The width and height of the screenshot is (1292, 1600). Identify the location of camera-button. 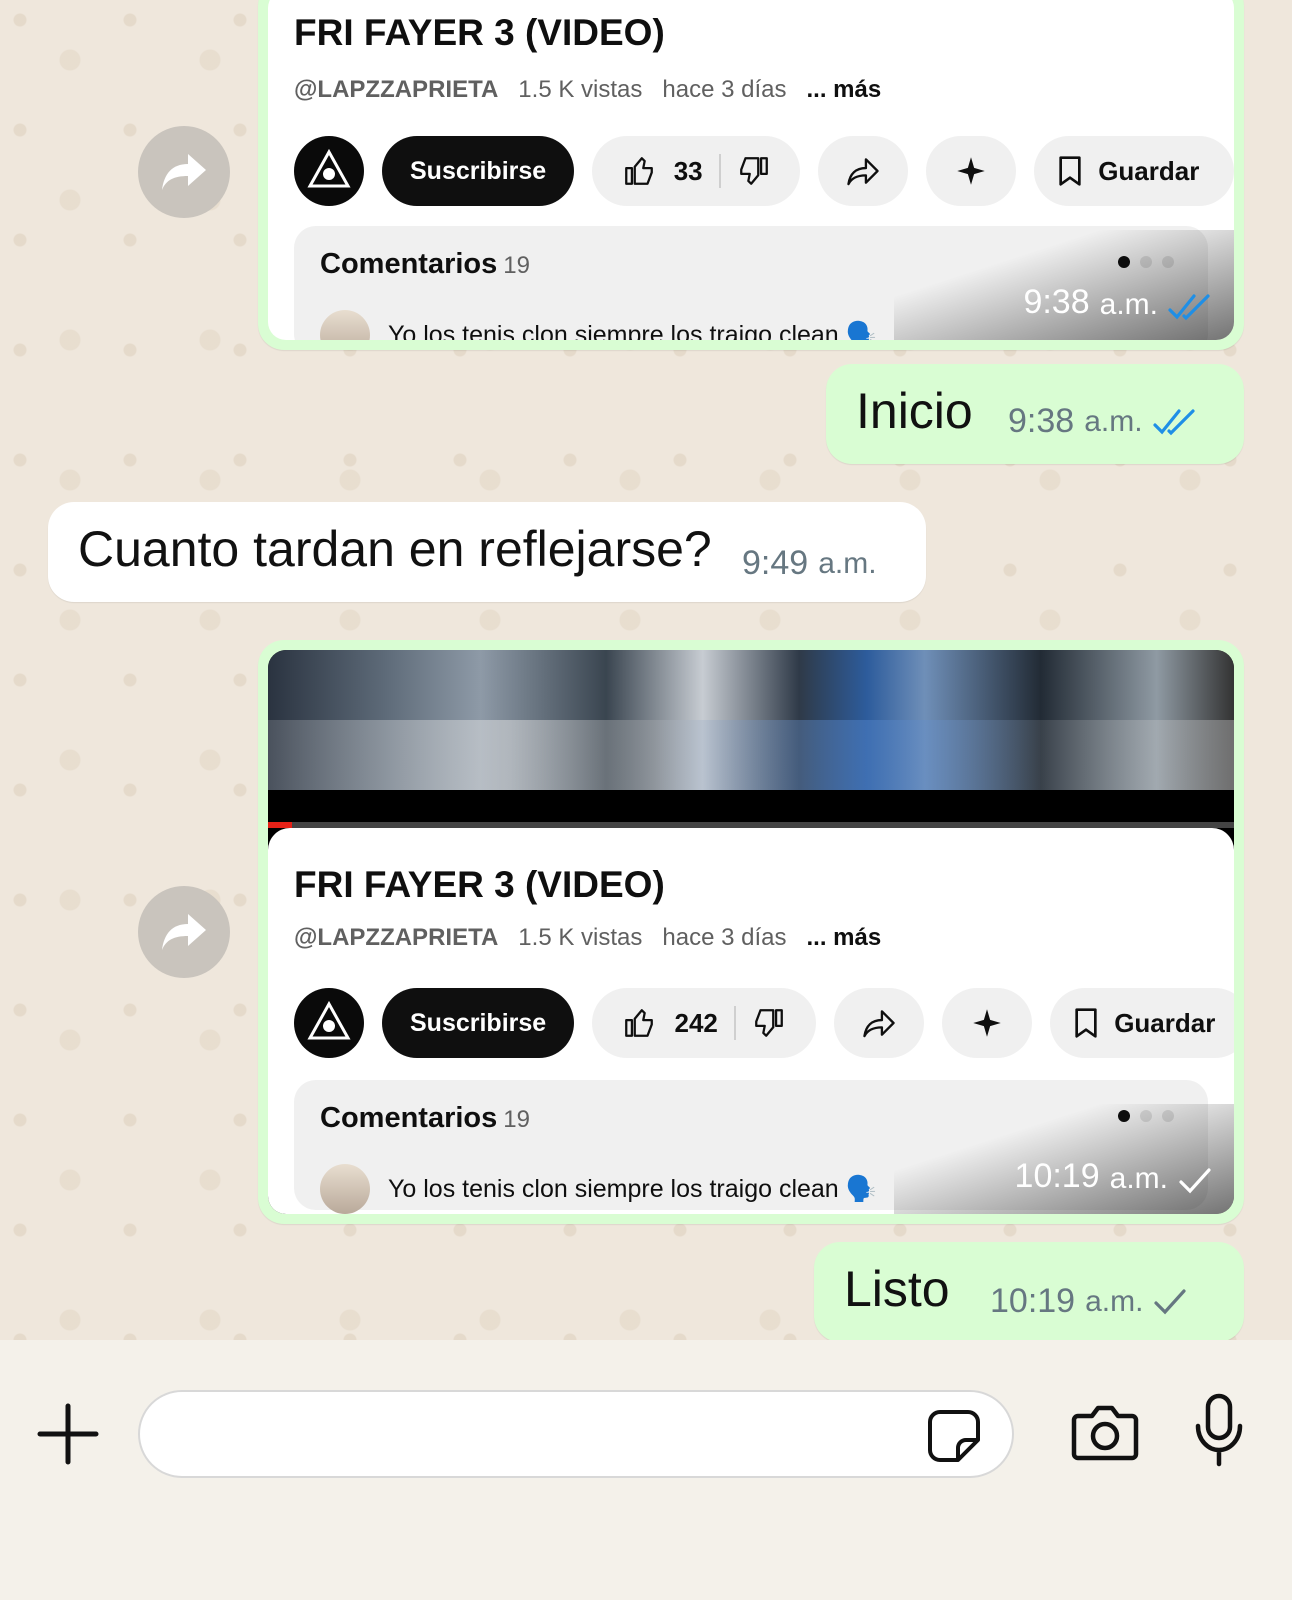
(1105, 1432).